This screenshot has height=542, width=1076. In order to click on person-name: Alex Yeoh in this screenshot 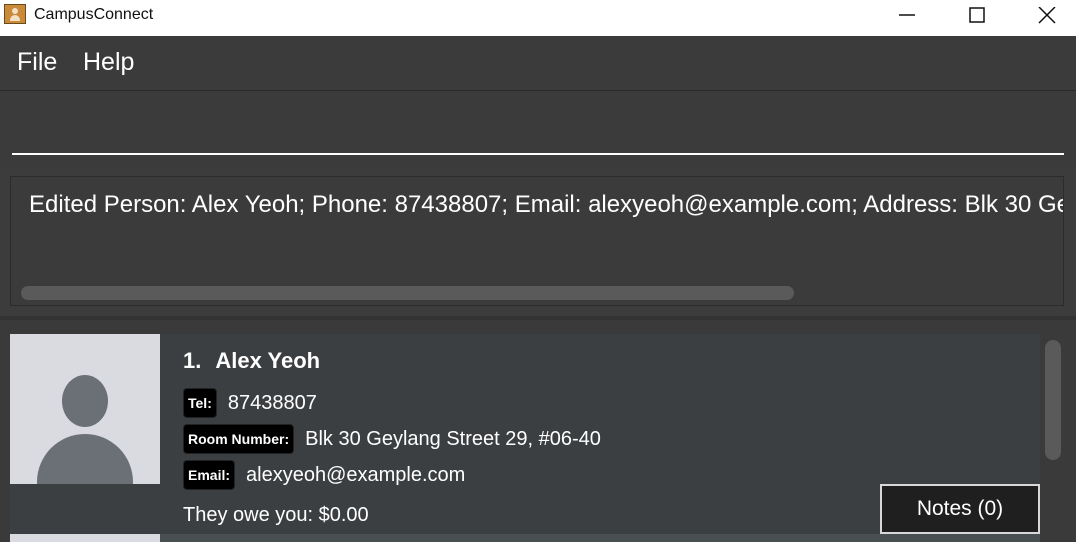, I will do `click(268, 360)`.